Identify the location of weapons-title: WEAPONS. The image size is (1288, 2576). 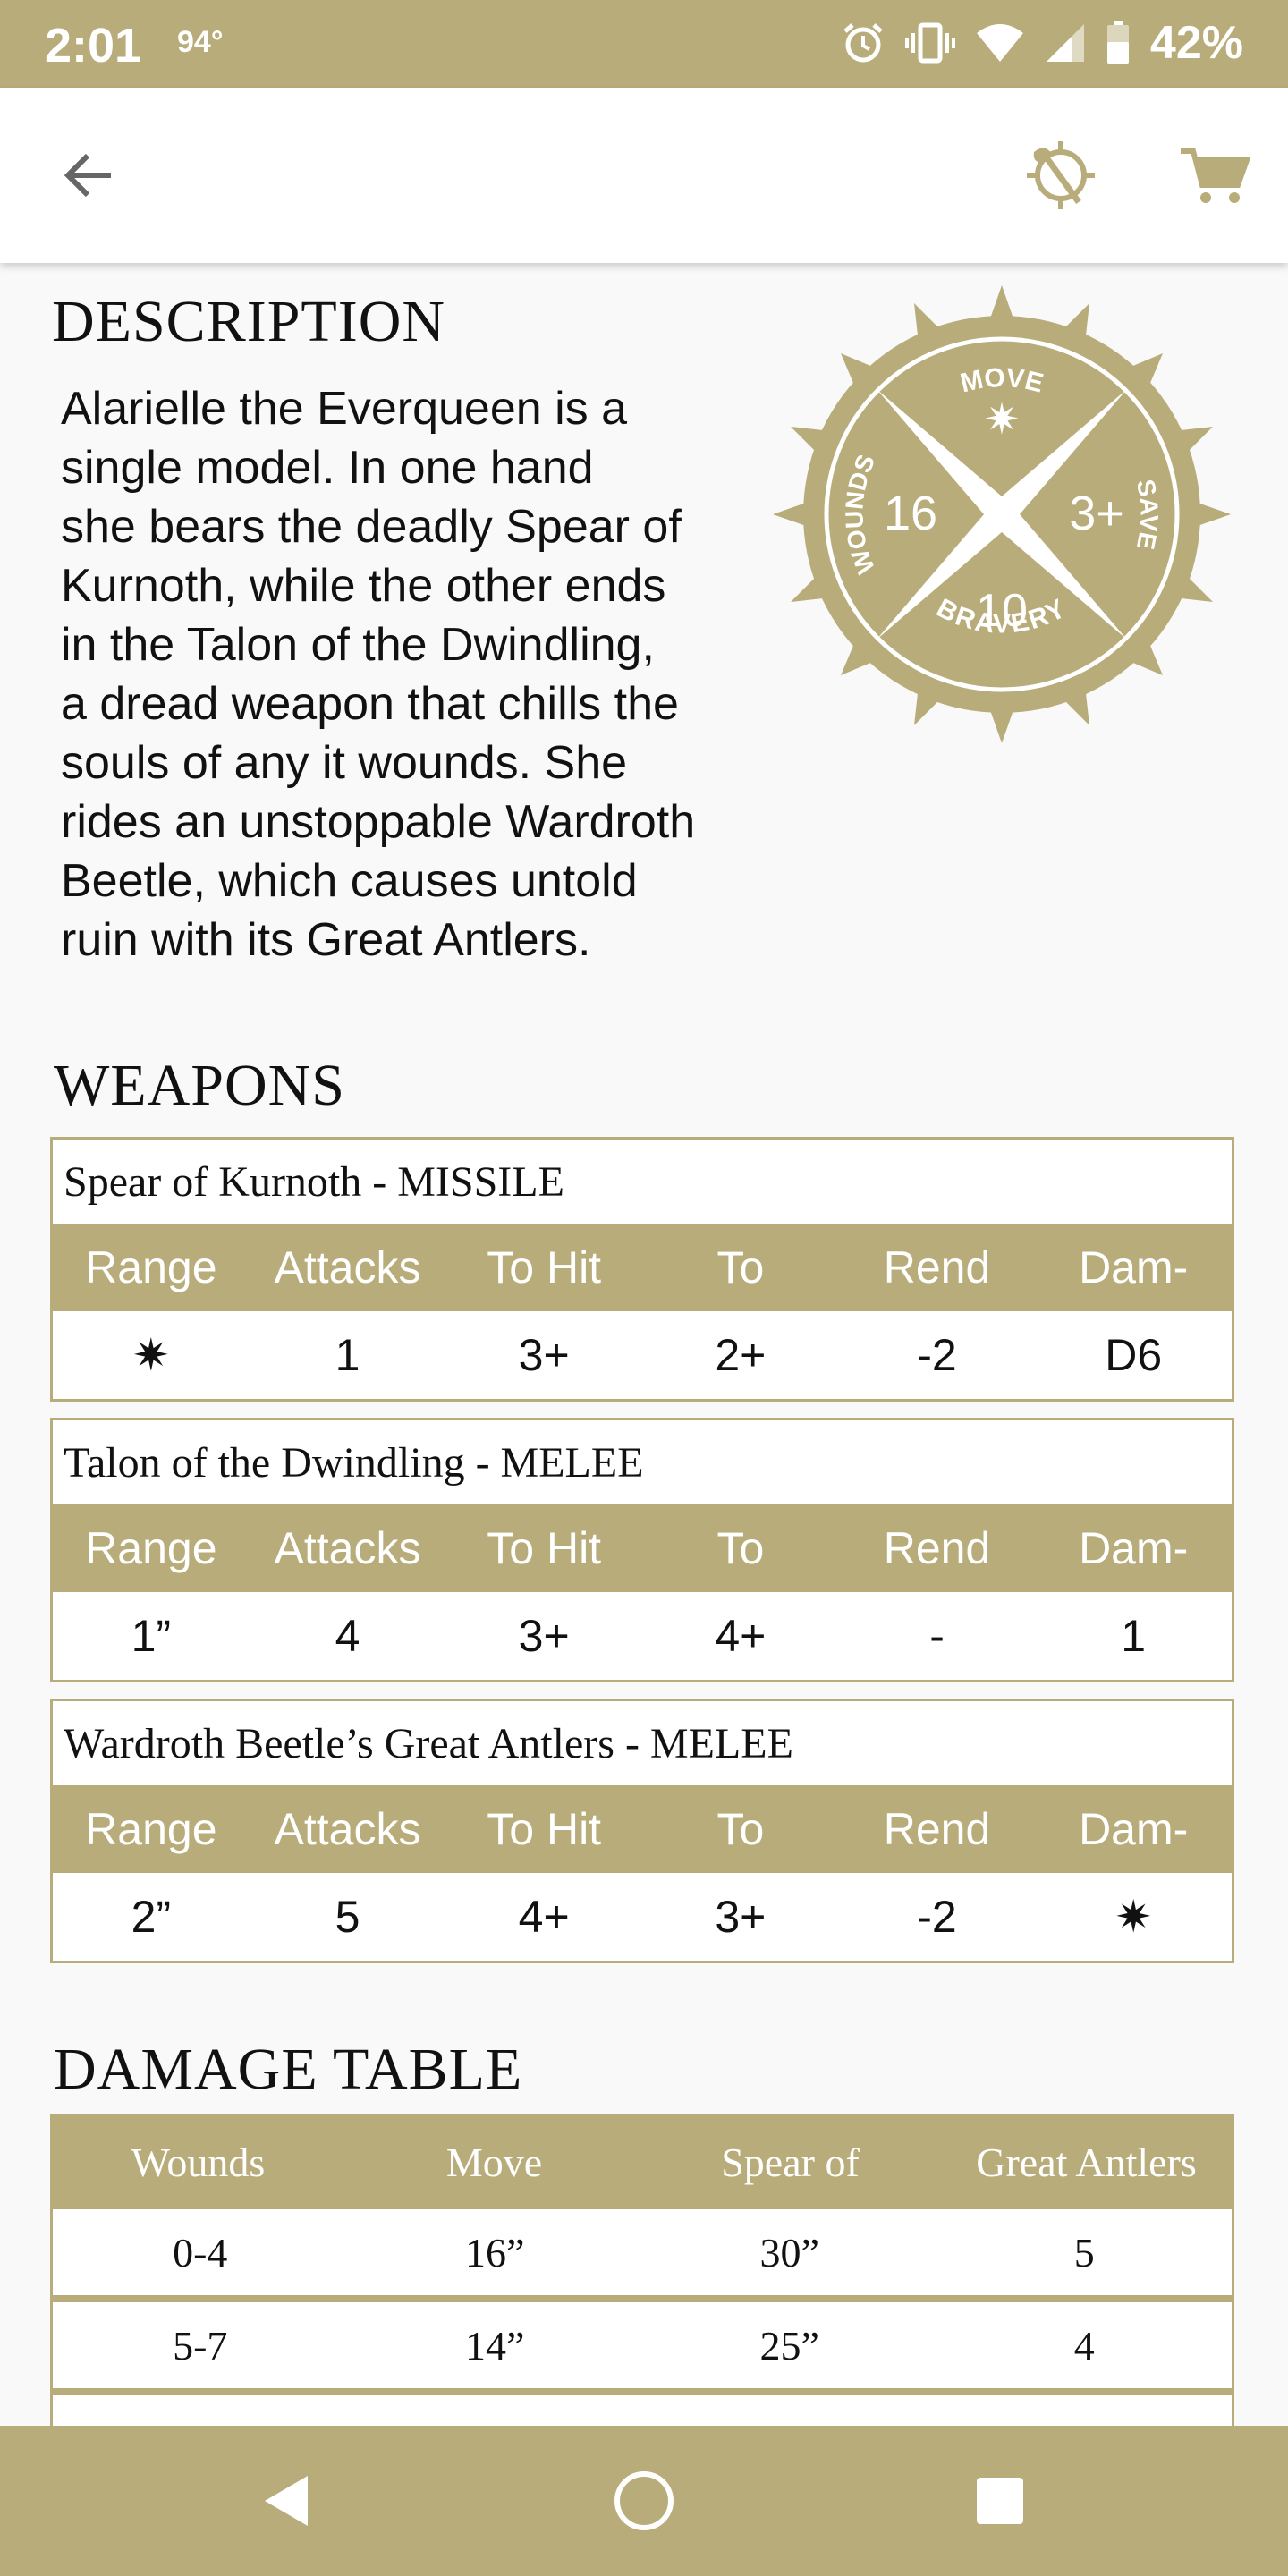
(200, 1085).